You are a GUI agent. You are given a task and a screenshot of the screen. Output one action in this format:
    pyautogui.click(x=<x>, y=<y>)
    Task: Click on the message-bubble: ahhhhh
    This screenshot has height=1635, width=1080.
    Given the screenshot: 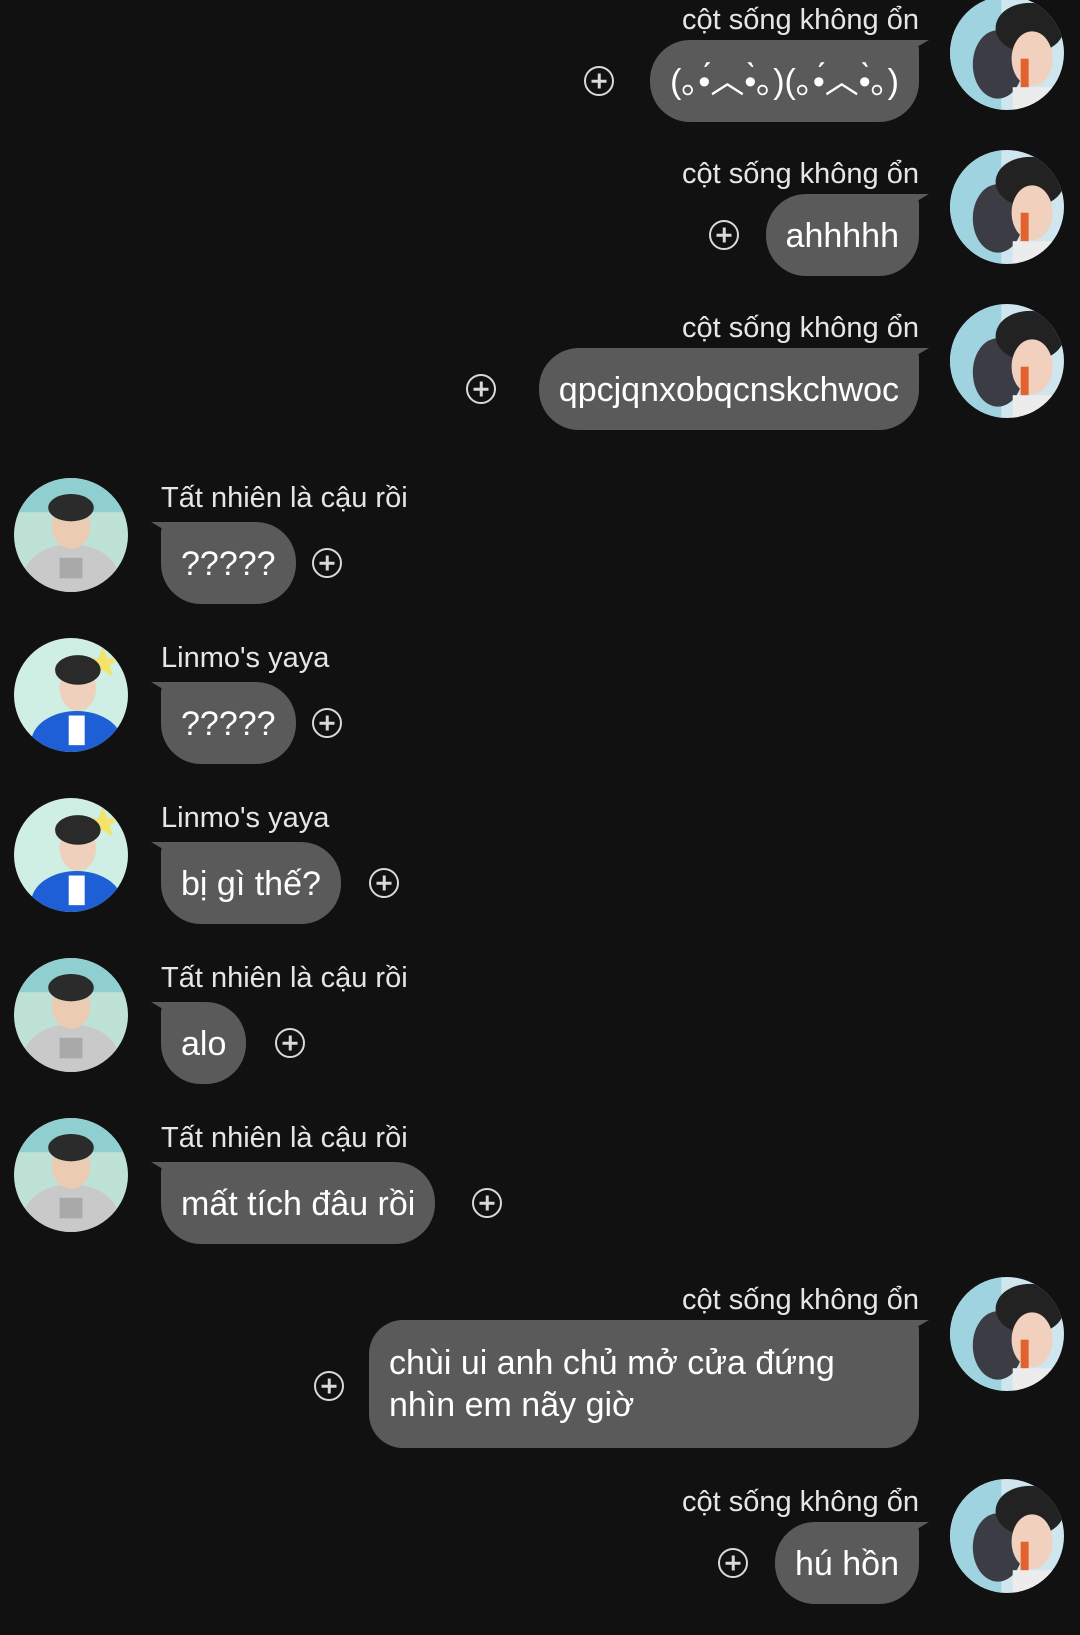 What is the action you would take?
    pyautogui.click(x=842, y=235)
    